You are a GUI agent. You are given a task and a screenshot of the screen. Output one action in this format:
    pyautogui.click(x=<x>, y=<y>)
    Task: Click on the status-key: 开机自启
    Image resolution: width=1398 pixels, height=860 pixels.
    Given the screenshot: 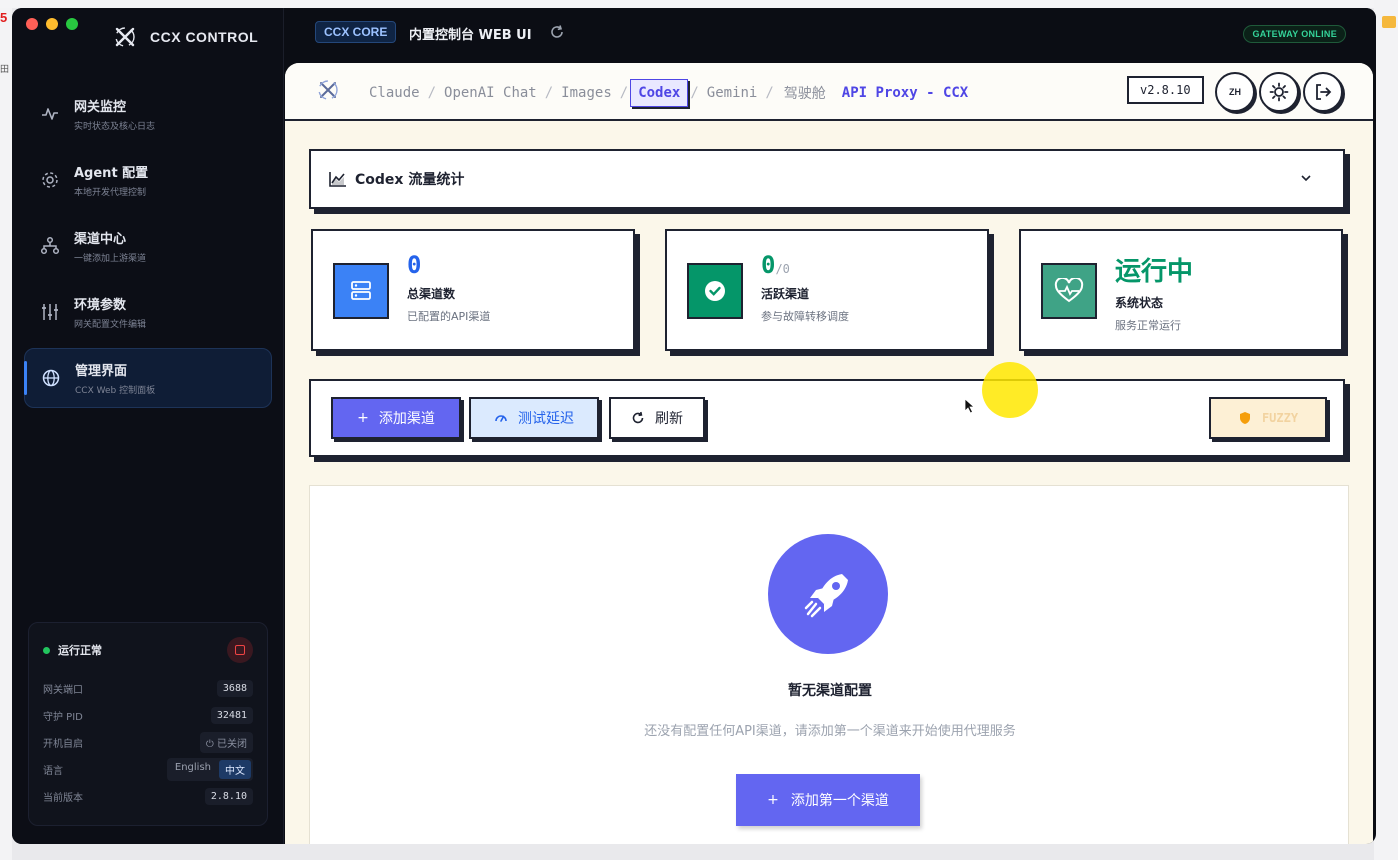 What is the action you would take?
    pyautogui.click(x=63, y=744)
    